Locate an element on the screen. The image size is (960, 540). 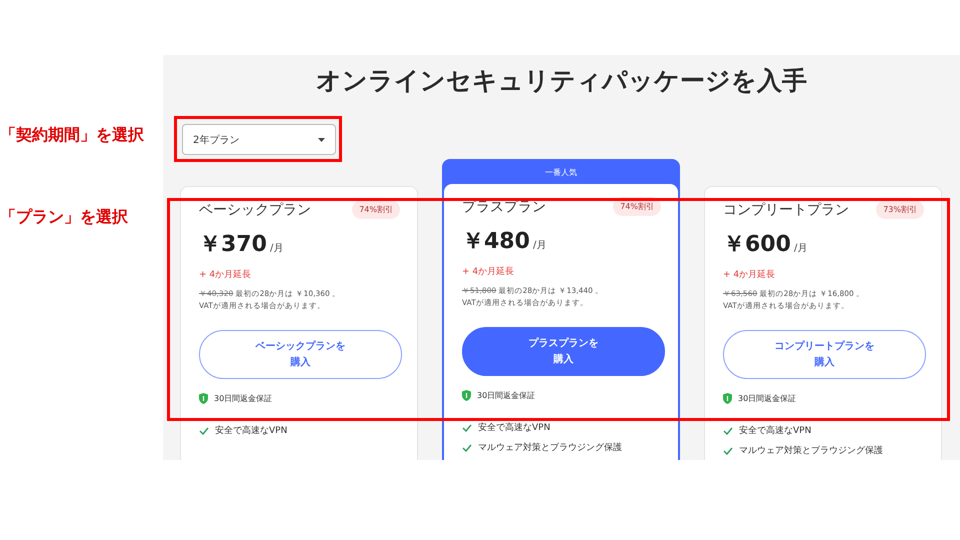
plan-price: ￥600 is located at coordinates (757, 245).